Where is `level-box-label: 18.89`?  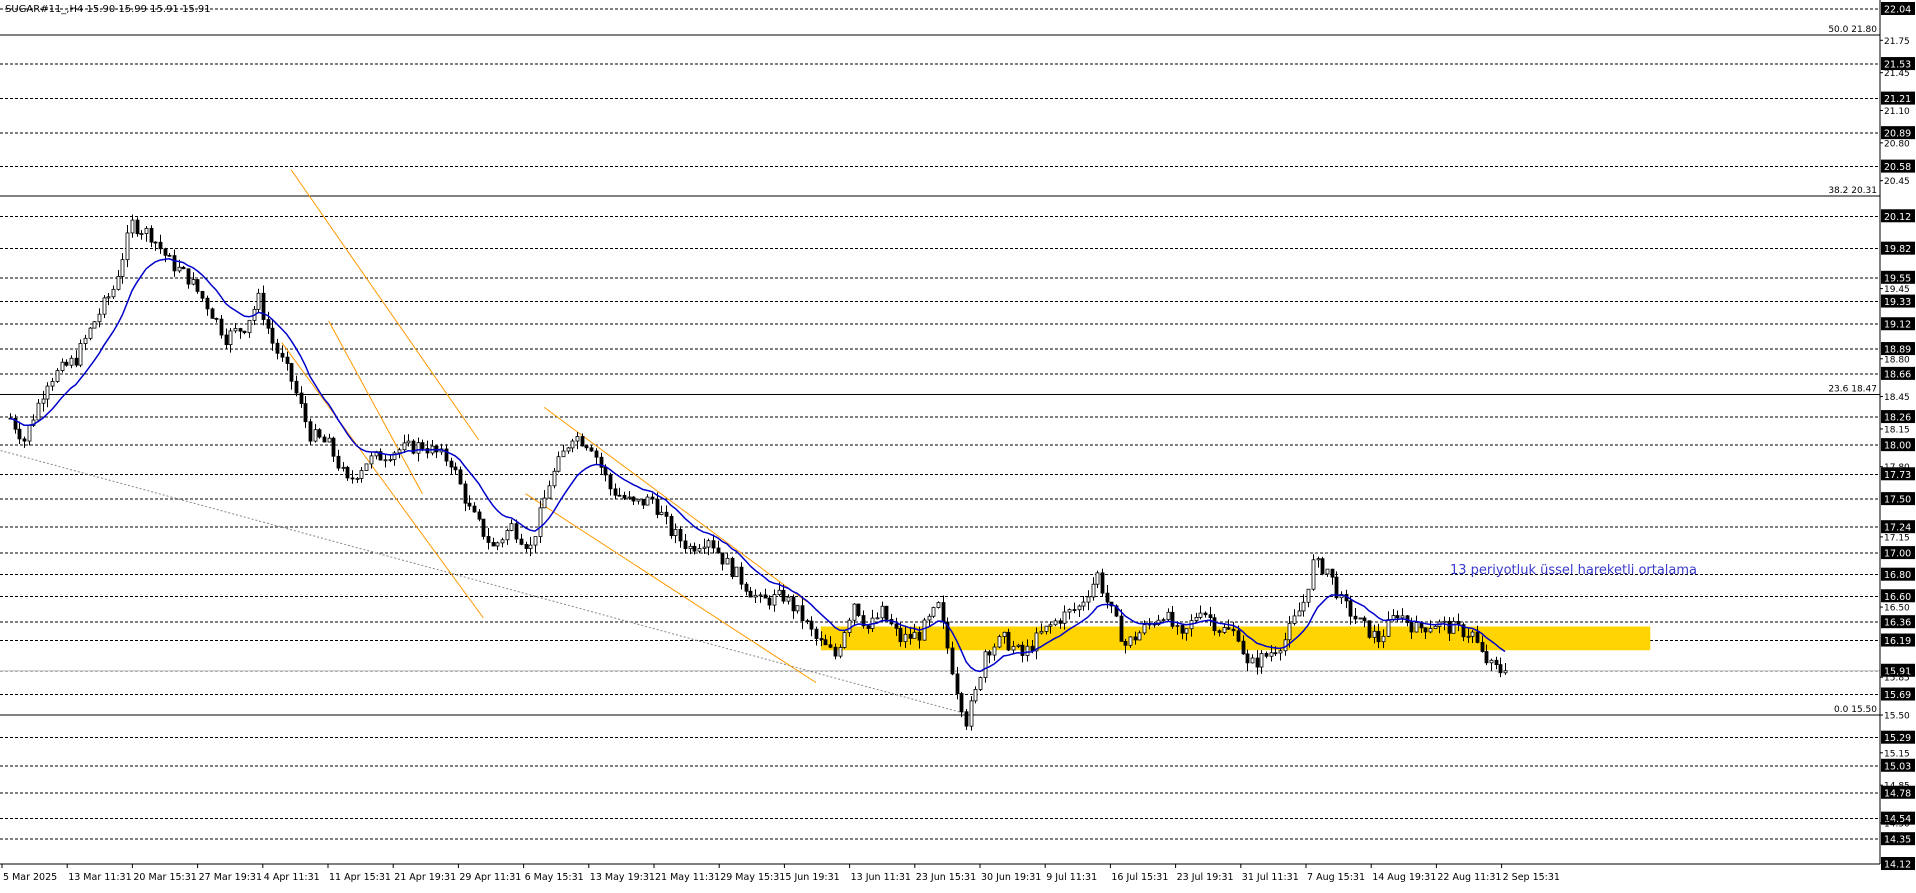
level-box-label: 18.89 is located at coordinates (1897, 350).